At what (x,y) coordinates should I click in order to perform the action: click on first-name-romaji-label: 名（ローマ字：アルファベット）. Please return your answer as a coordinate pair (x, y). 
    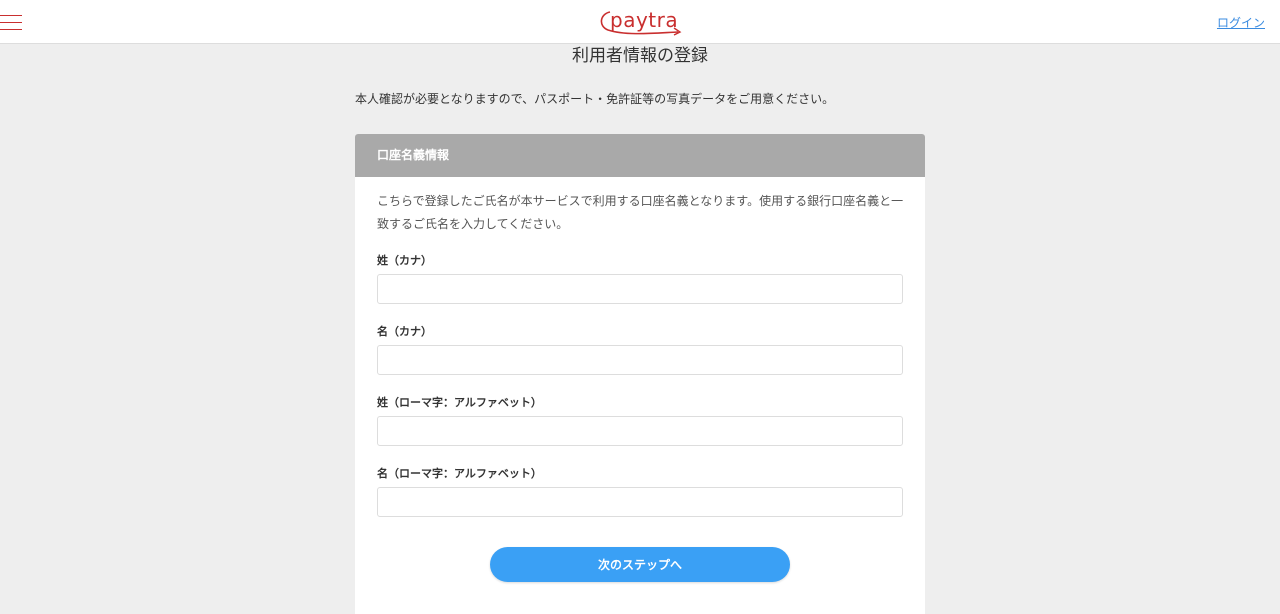
    Looking at the image, I should click on (459, 473).